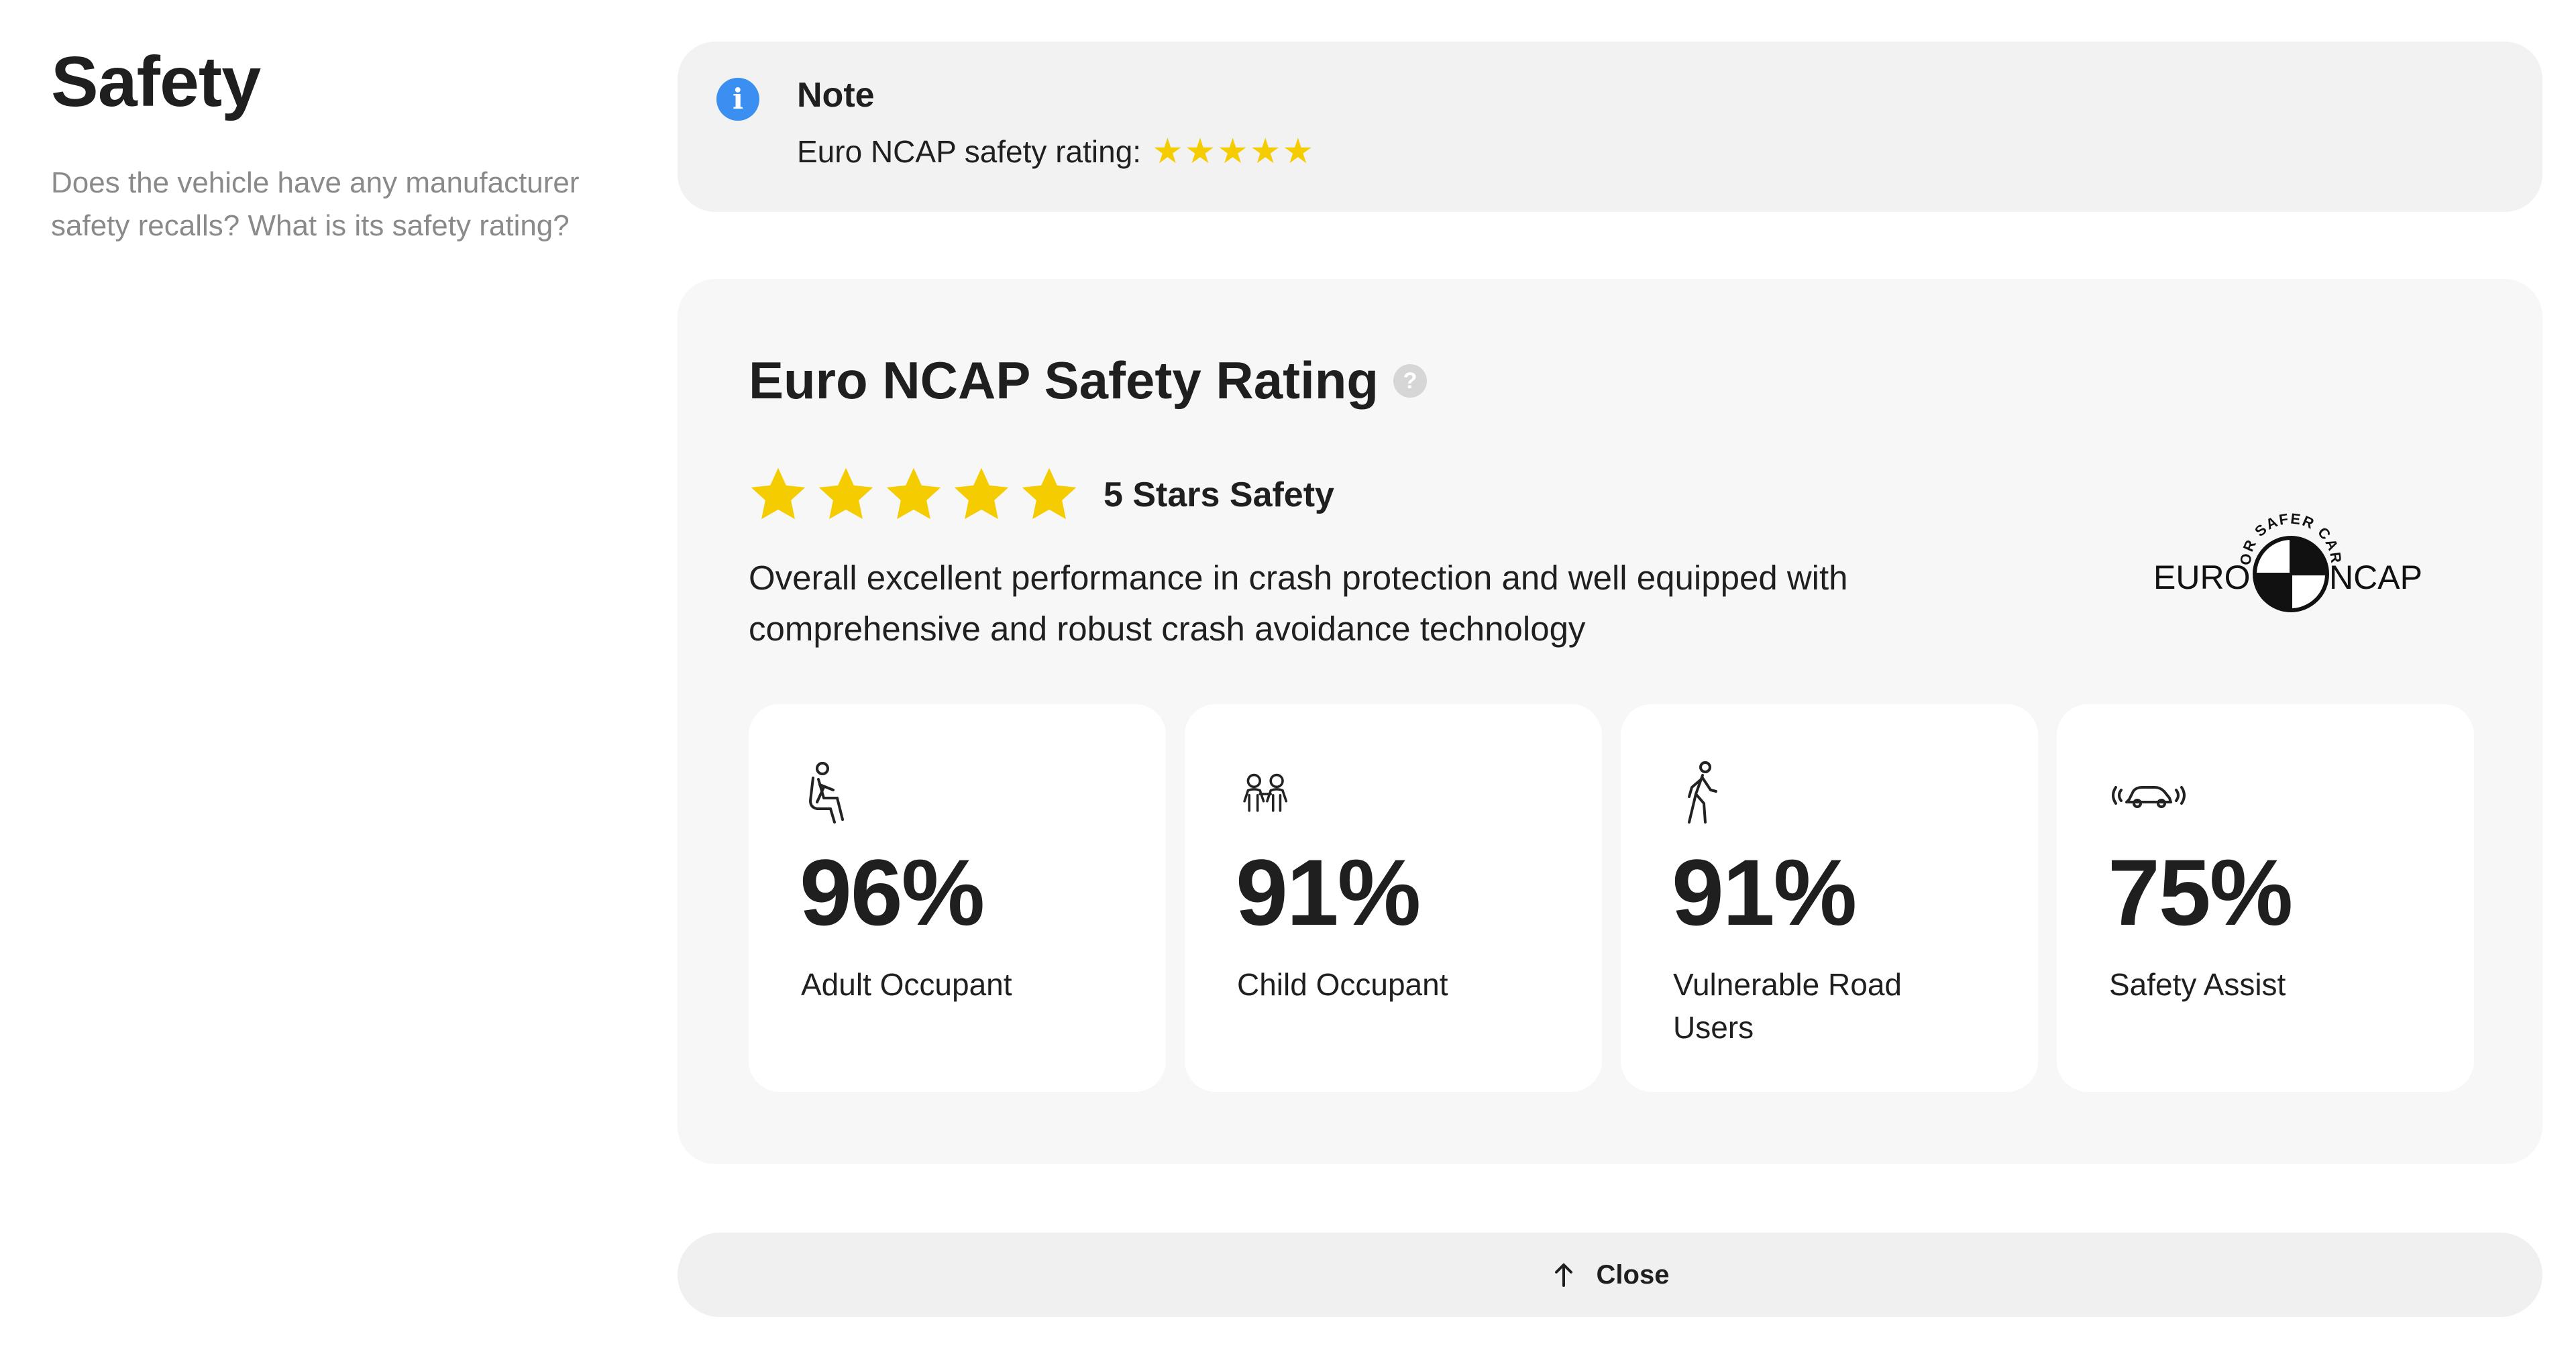 The height and width of the screenshot is (1356, 2576). Describe the element at coordinates (836, 95) in the screenshot. I see `note-title: Note` at that location.